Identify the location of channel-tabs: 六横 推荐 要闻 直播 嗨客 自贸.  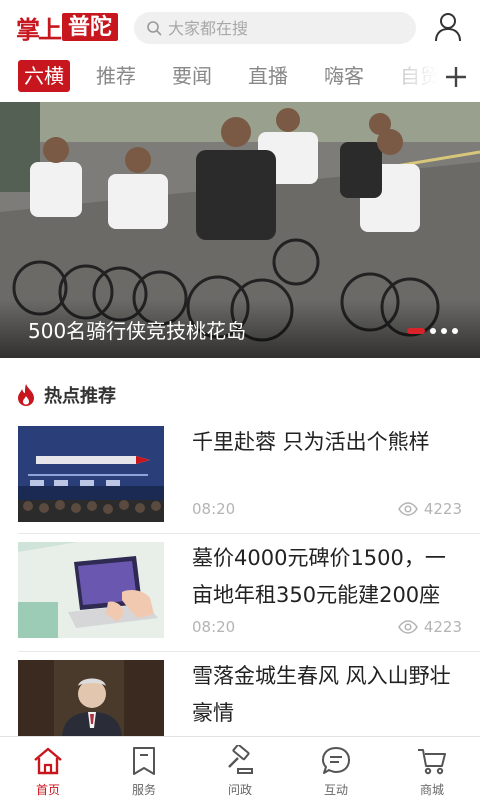
(240, 77).